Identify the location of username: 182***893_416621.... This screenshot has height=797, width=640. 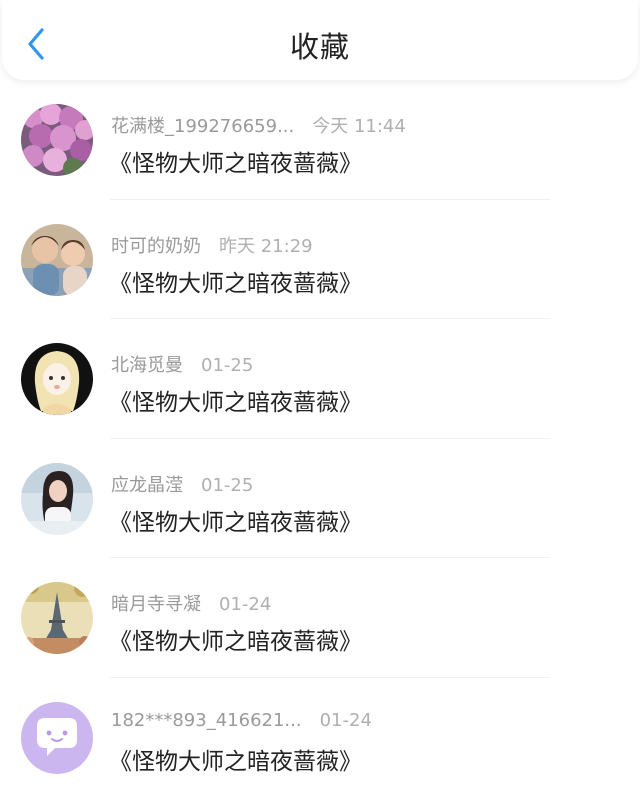
(206, 720).